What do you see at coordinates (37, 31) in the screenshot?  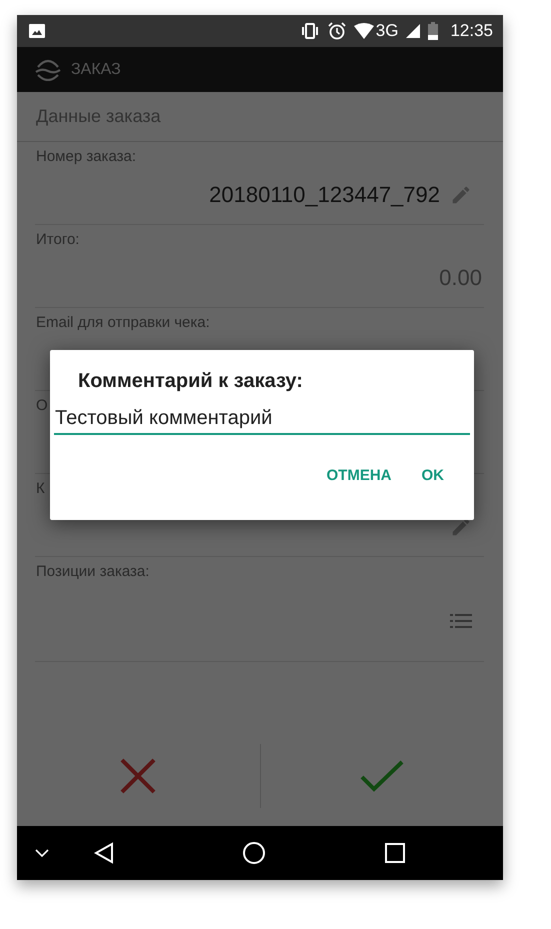 I see `image-icon` at bounding box center [37, 31].